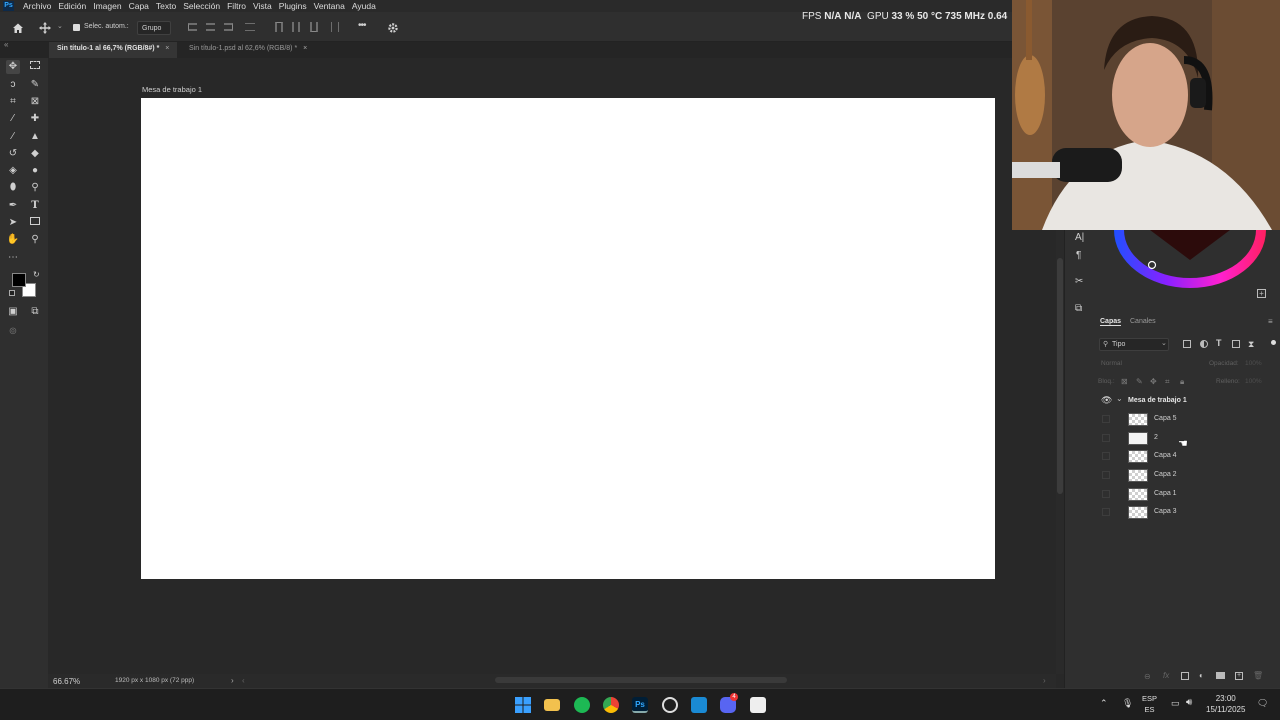 The image size is (1280, 720). Describe the element at coordinates (35, 206) in the screenshot. I see `type-tool-icon: T` at that location.